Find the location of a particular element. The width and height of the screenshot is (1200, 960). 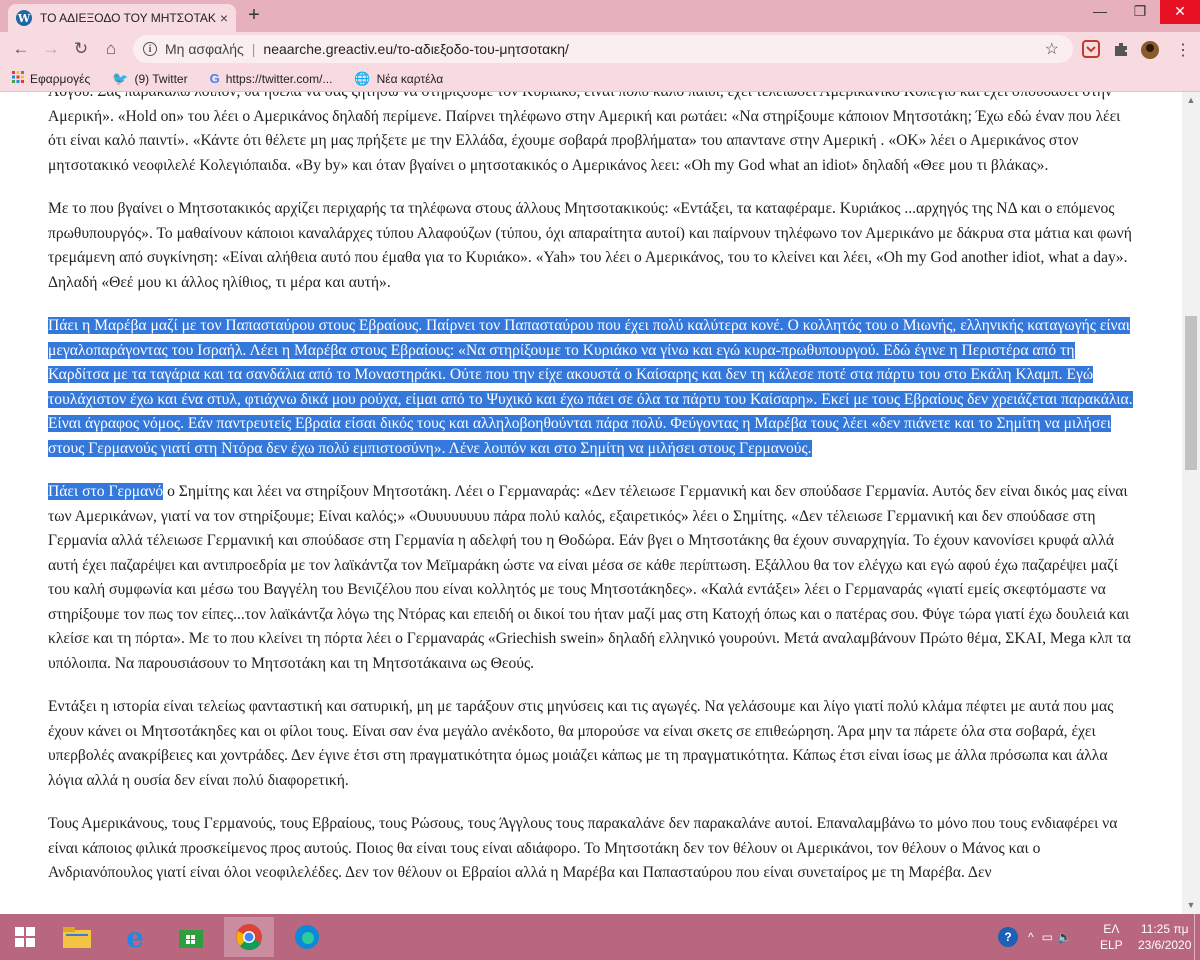

store-icon is located at coordinates (191, 937).